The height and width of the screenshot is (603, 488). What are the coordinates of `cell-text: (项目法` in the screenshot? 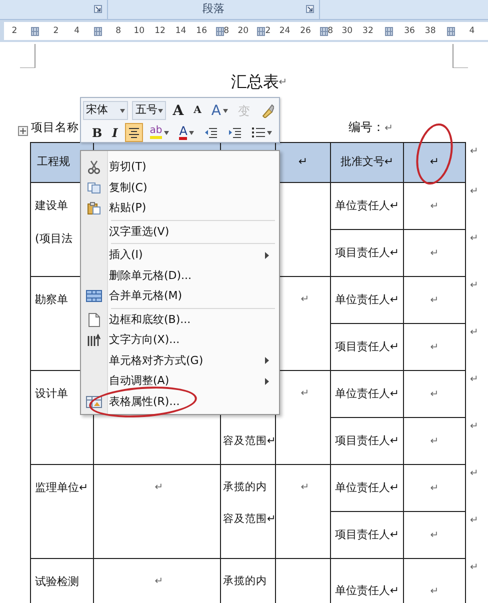 It's located at (53, 238).